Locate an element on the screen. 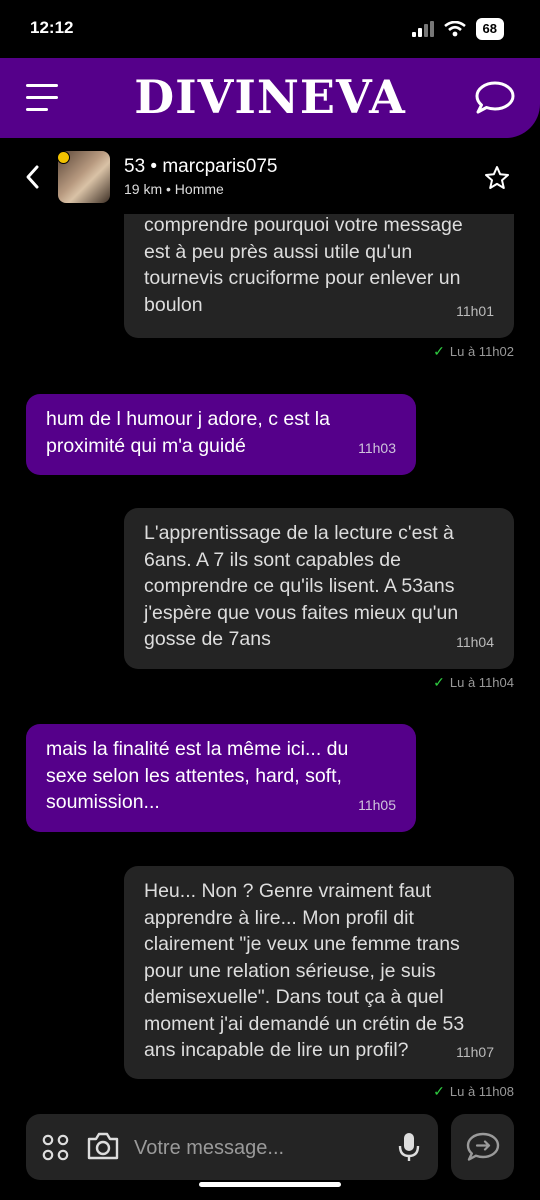 Image resolution: width=540 pixels, height=1200 pixels. read-receipt: ✓ Lu à 11h08 is located at coordinates (473, 1091).